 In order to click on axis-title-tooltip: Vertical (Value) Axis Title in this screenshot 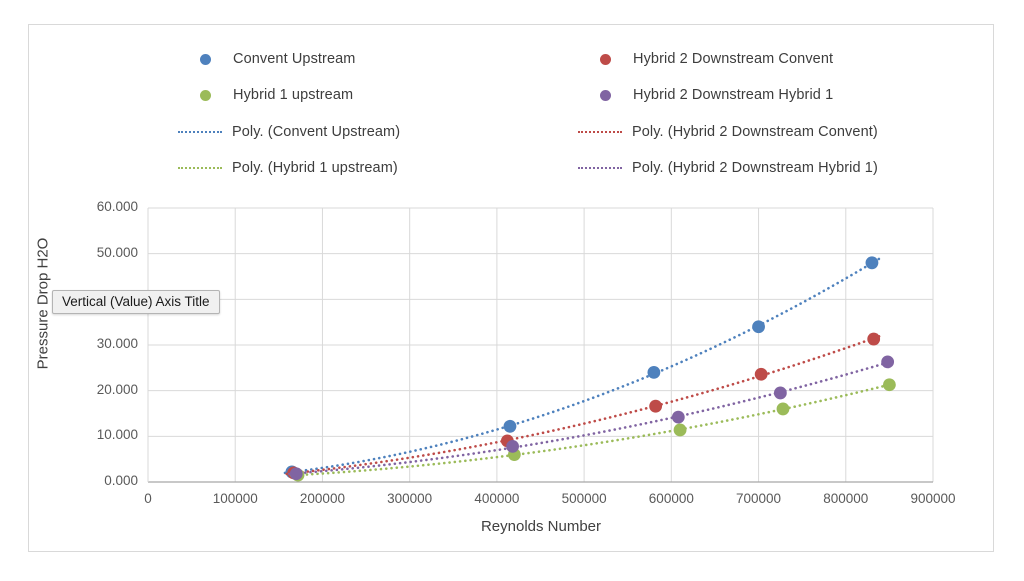, I will do `click(136, 302)`.